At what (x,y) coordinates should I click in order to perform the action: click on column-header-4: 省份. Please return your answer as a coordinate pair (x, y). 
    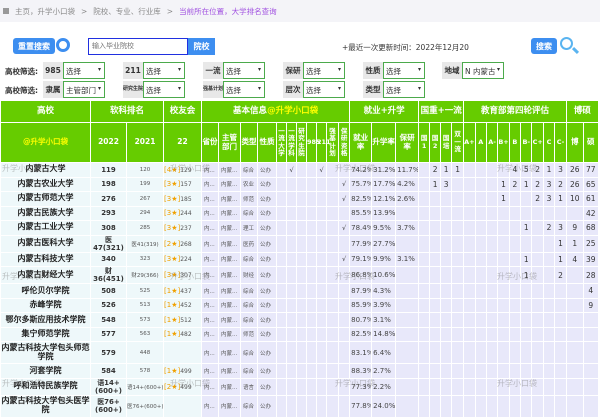
    Looking at the image, I should click on (210, 142).